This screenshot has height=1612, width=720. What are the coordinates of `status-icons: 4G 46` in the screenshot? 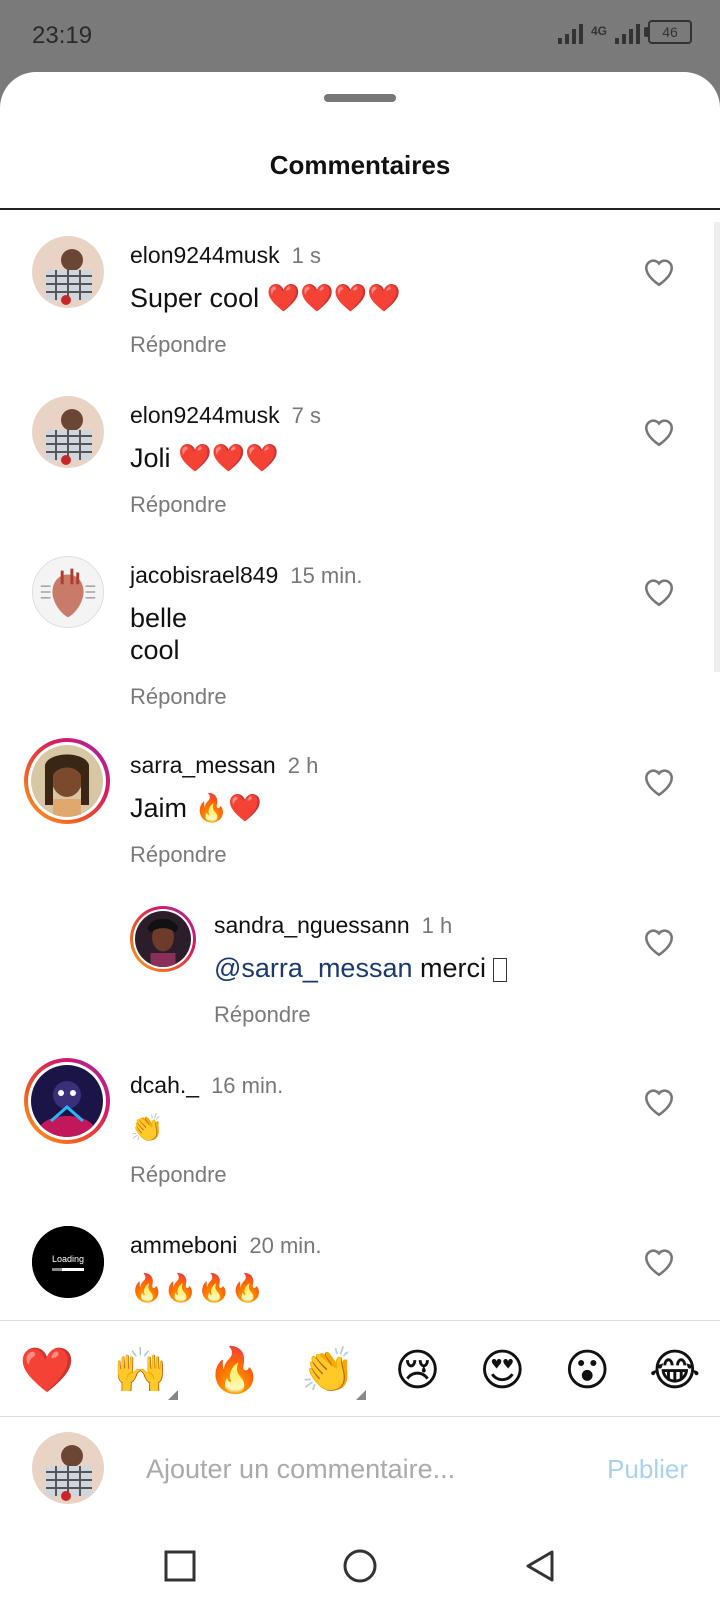 It's located at (624, 32).